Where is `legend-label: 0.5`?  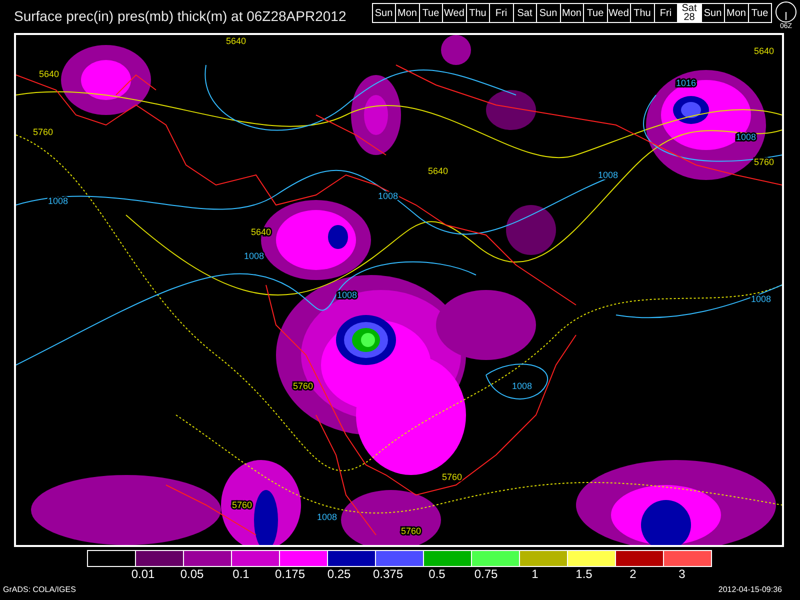 legend-label: 0.5 is located at coordinates (437, 574).